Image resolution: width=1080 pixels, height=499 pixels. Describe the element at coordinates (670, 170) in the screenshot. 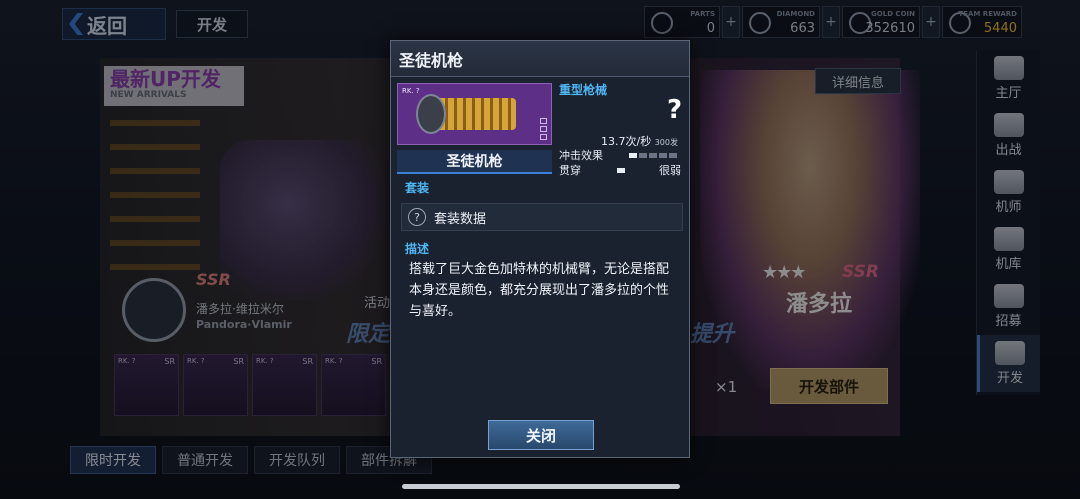

I see `pierce-value: 很弱` at that location.